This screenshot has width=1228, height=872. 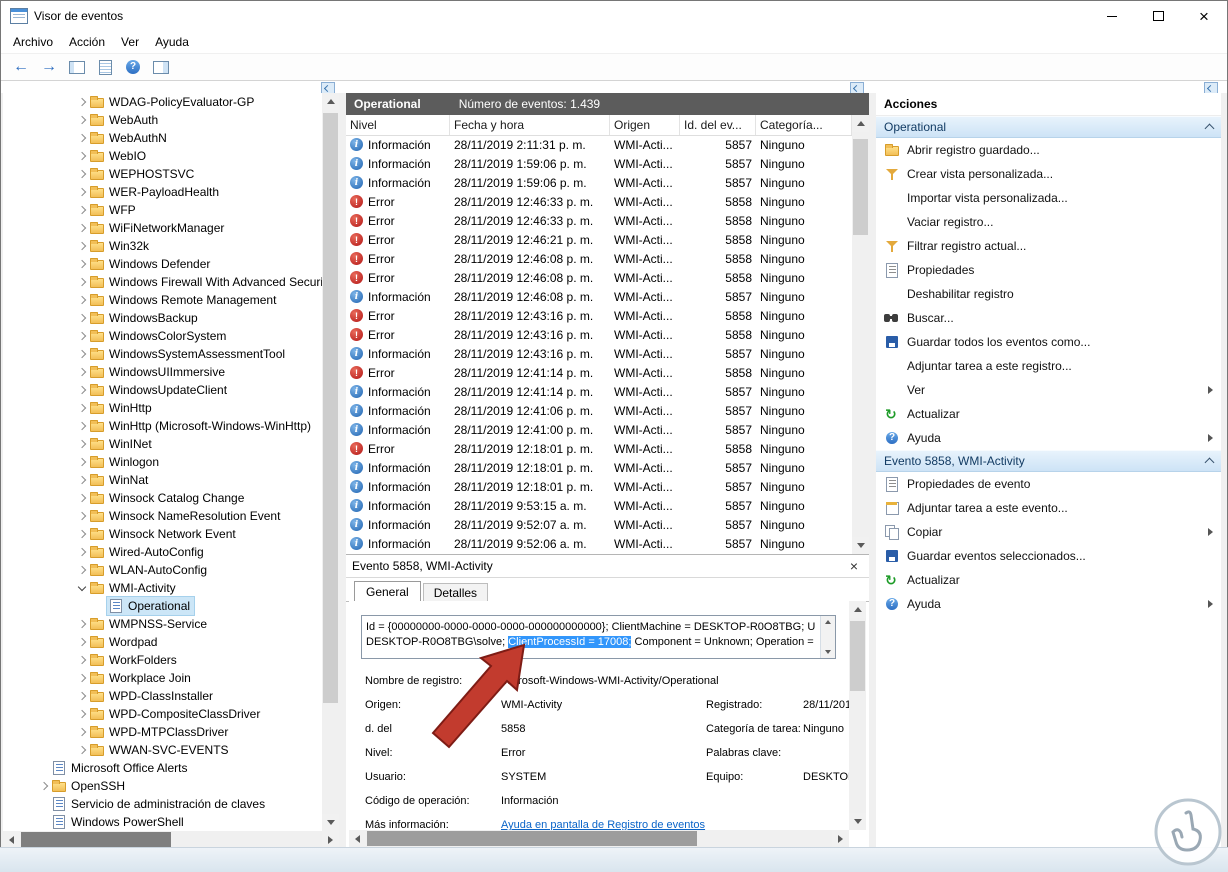 What do you see at coordinates (87, 42) in the screenshot?
I see `menu-accion: Acción` at bounding box center [87, 42].